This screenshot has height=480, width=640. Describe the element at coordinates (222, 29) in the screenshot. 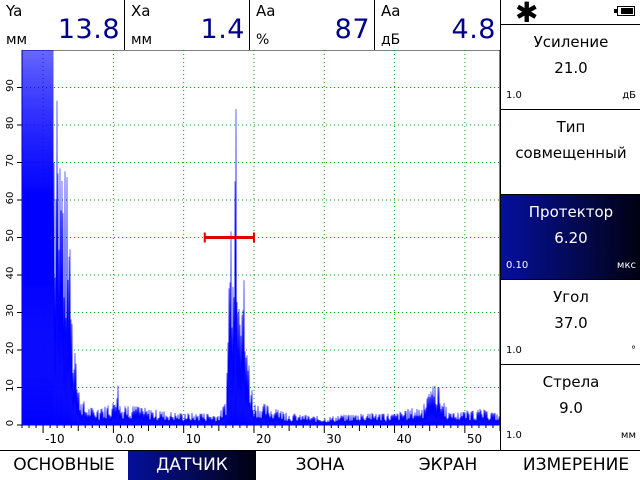

I see `measurement-value: 1.4` at that location.